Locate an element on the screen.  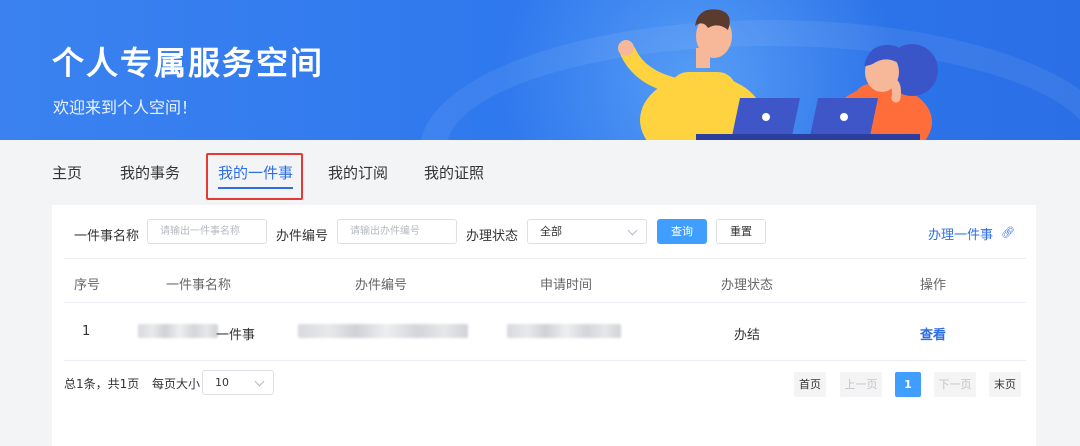
link-icon: 🔗︎ is located at coordinates (1008, 232).